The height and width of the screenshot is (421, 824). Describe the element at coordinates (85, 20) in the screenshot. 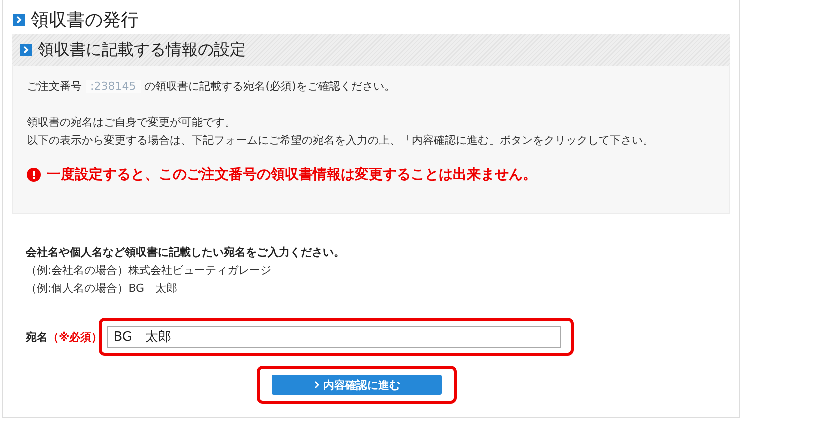

I see `page-title: 領収書の発行` at that location.